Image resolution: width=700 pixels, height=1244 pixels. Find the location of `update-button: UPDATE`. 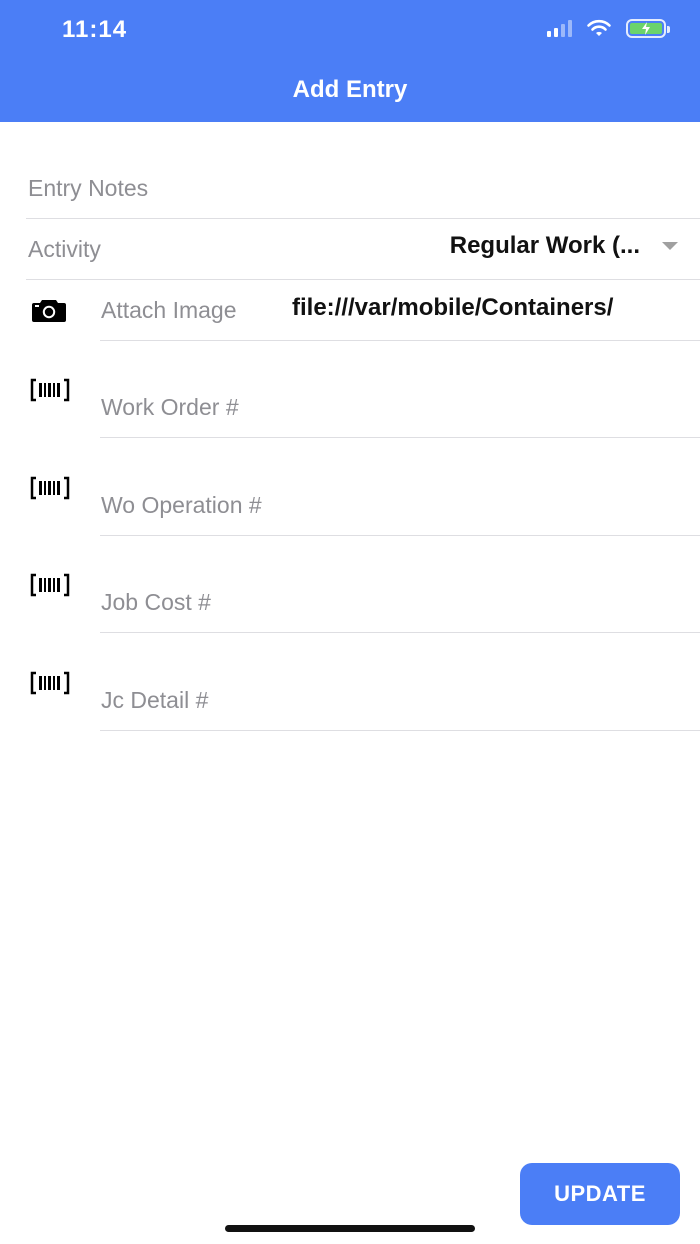

update-button: UPDATE is located at coordinates (600, 1194).